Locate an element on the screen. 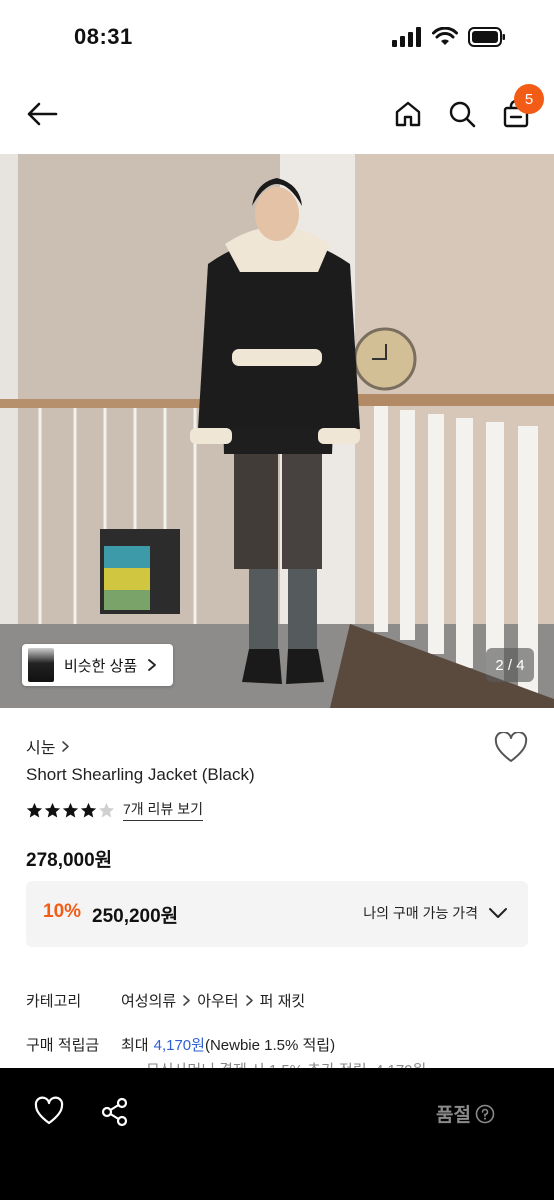 This screenshot has height=1200, width=554. discount-price: 250,200원 is located at coordinates (135, 916).